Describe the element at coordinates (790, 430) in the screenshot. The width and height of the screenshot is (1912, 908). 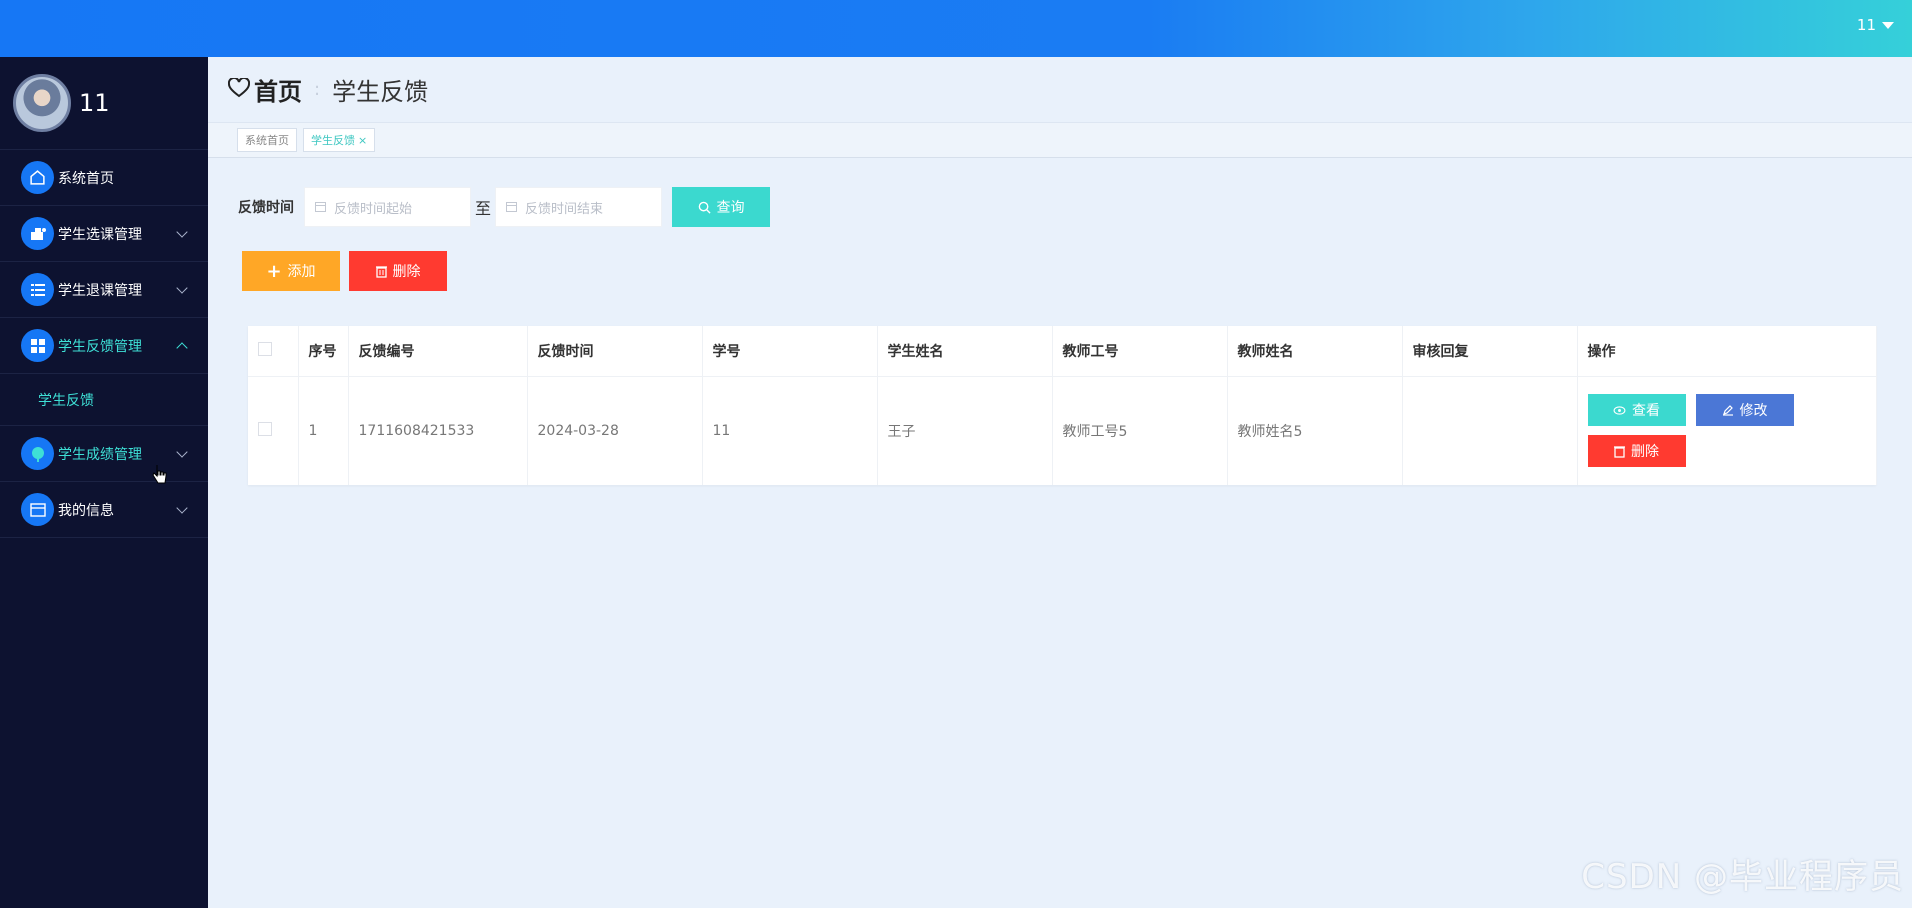
I see `cell-student-no: 11` at that location.